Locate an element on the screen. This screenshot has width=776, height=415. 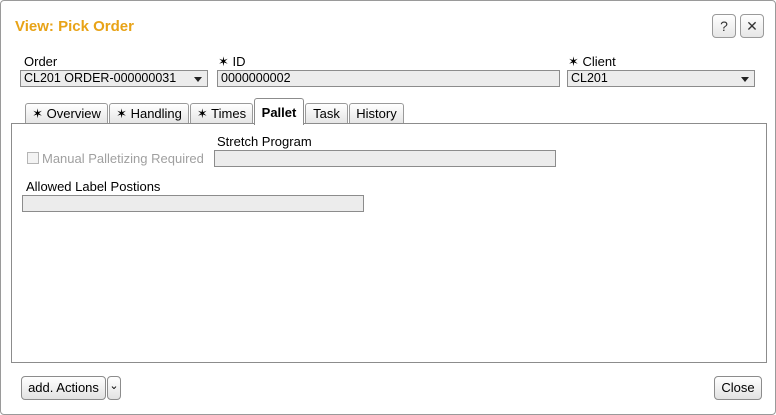
help-button: ? is located at coordinates (724, 26).